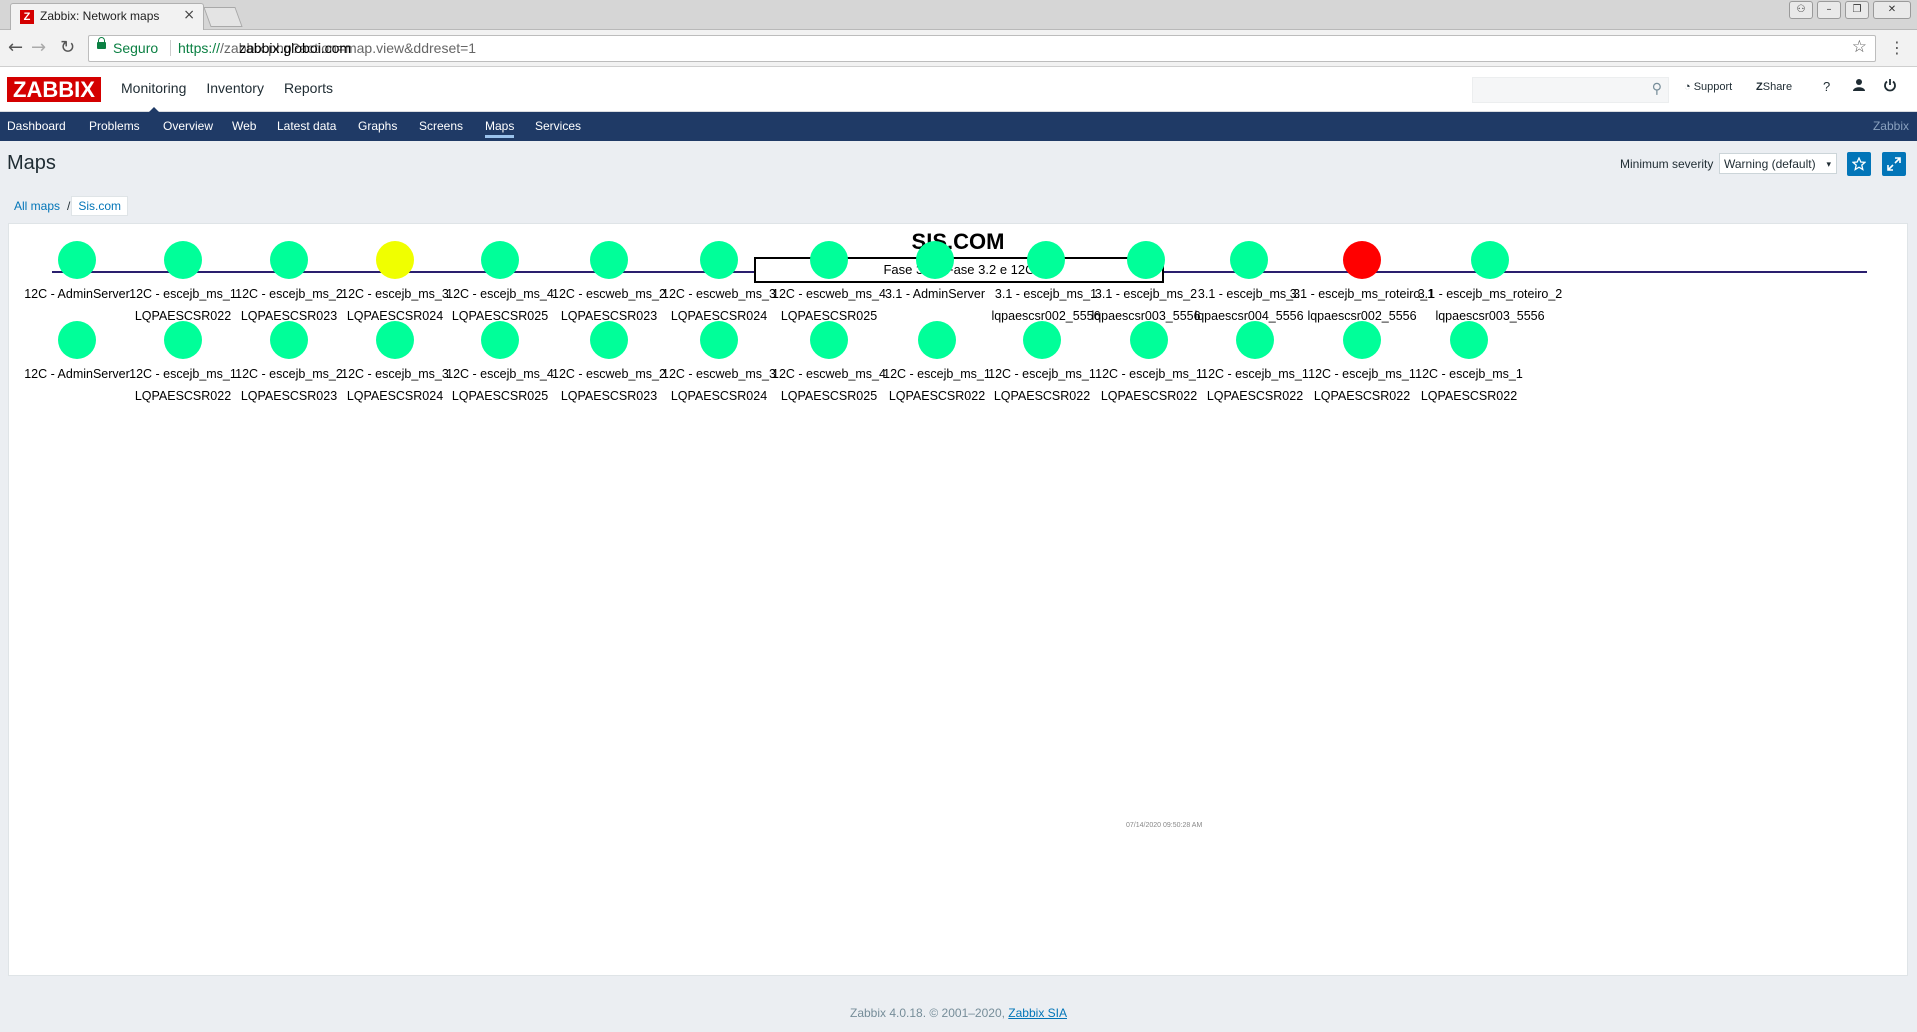  I want to click on support-label: Support, so click(1713, 87).